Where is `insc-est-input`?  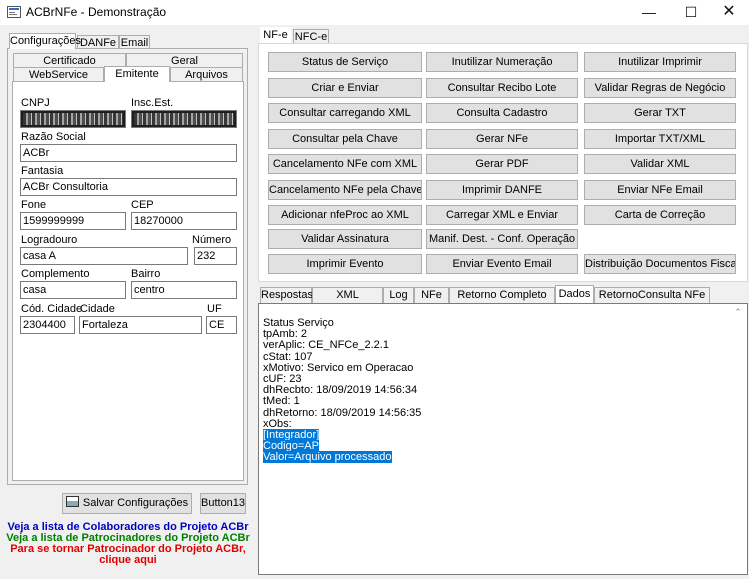
insc-est-input is located at coordinates (184, 119).